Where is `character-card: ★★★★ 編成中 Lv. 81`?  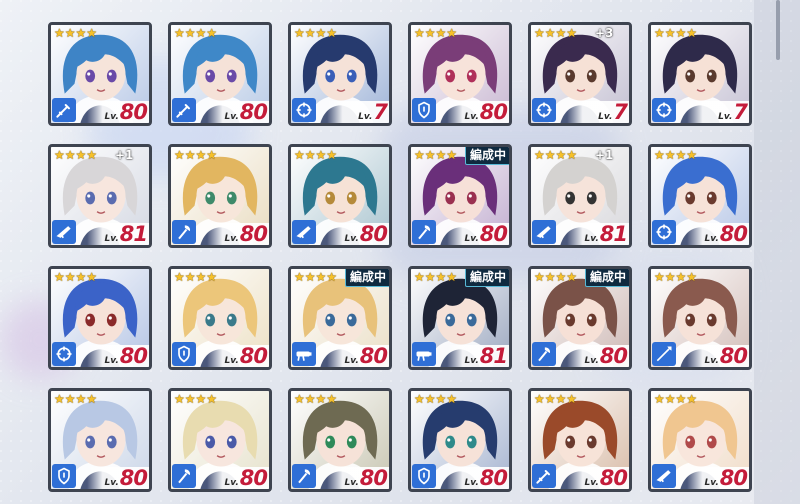
character-card: ★★★★ 編成中 Lv. 81 is located at coordinates (460, 318).